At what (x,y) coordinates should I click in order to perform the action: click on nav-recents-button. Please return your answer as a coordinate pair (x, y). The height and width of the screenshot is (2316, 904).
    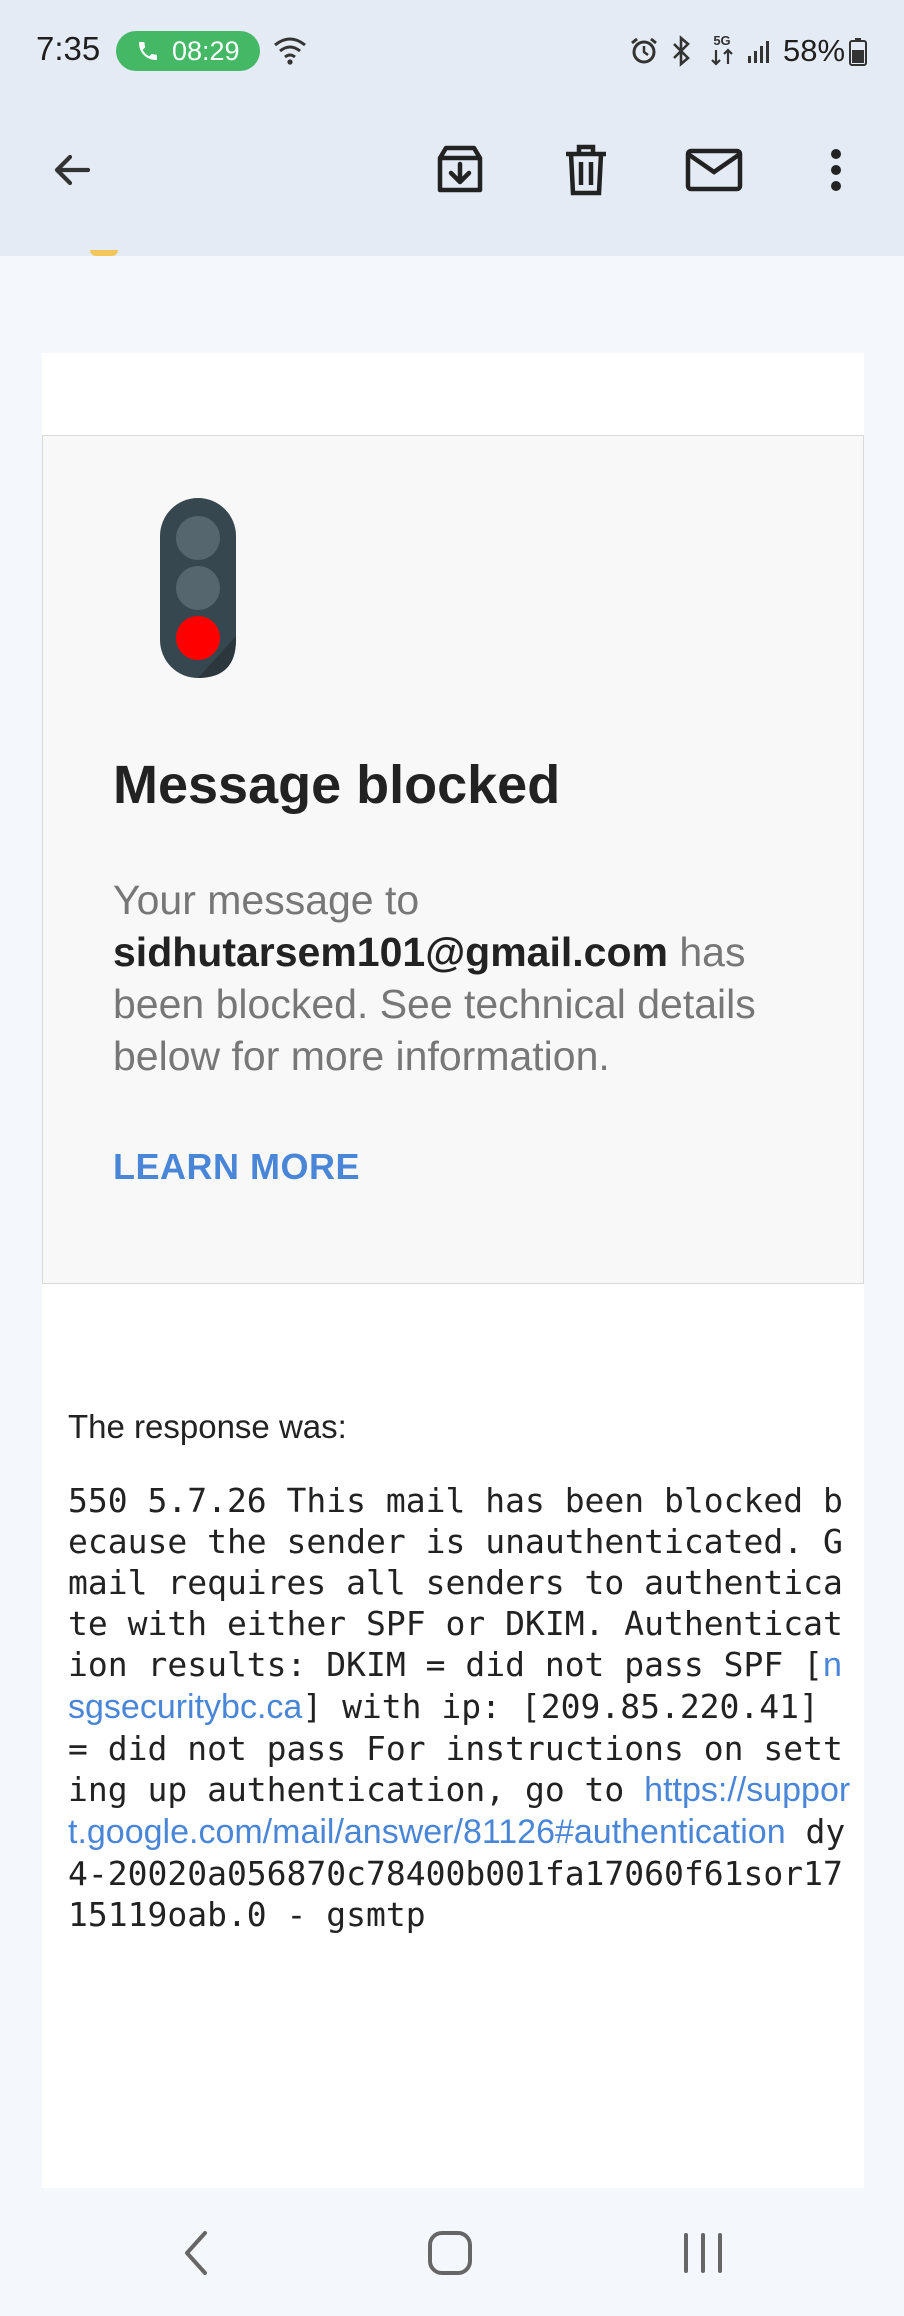
    Looking at the image, I should click on (703, 2253).